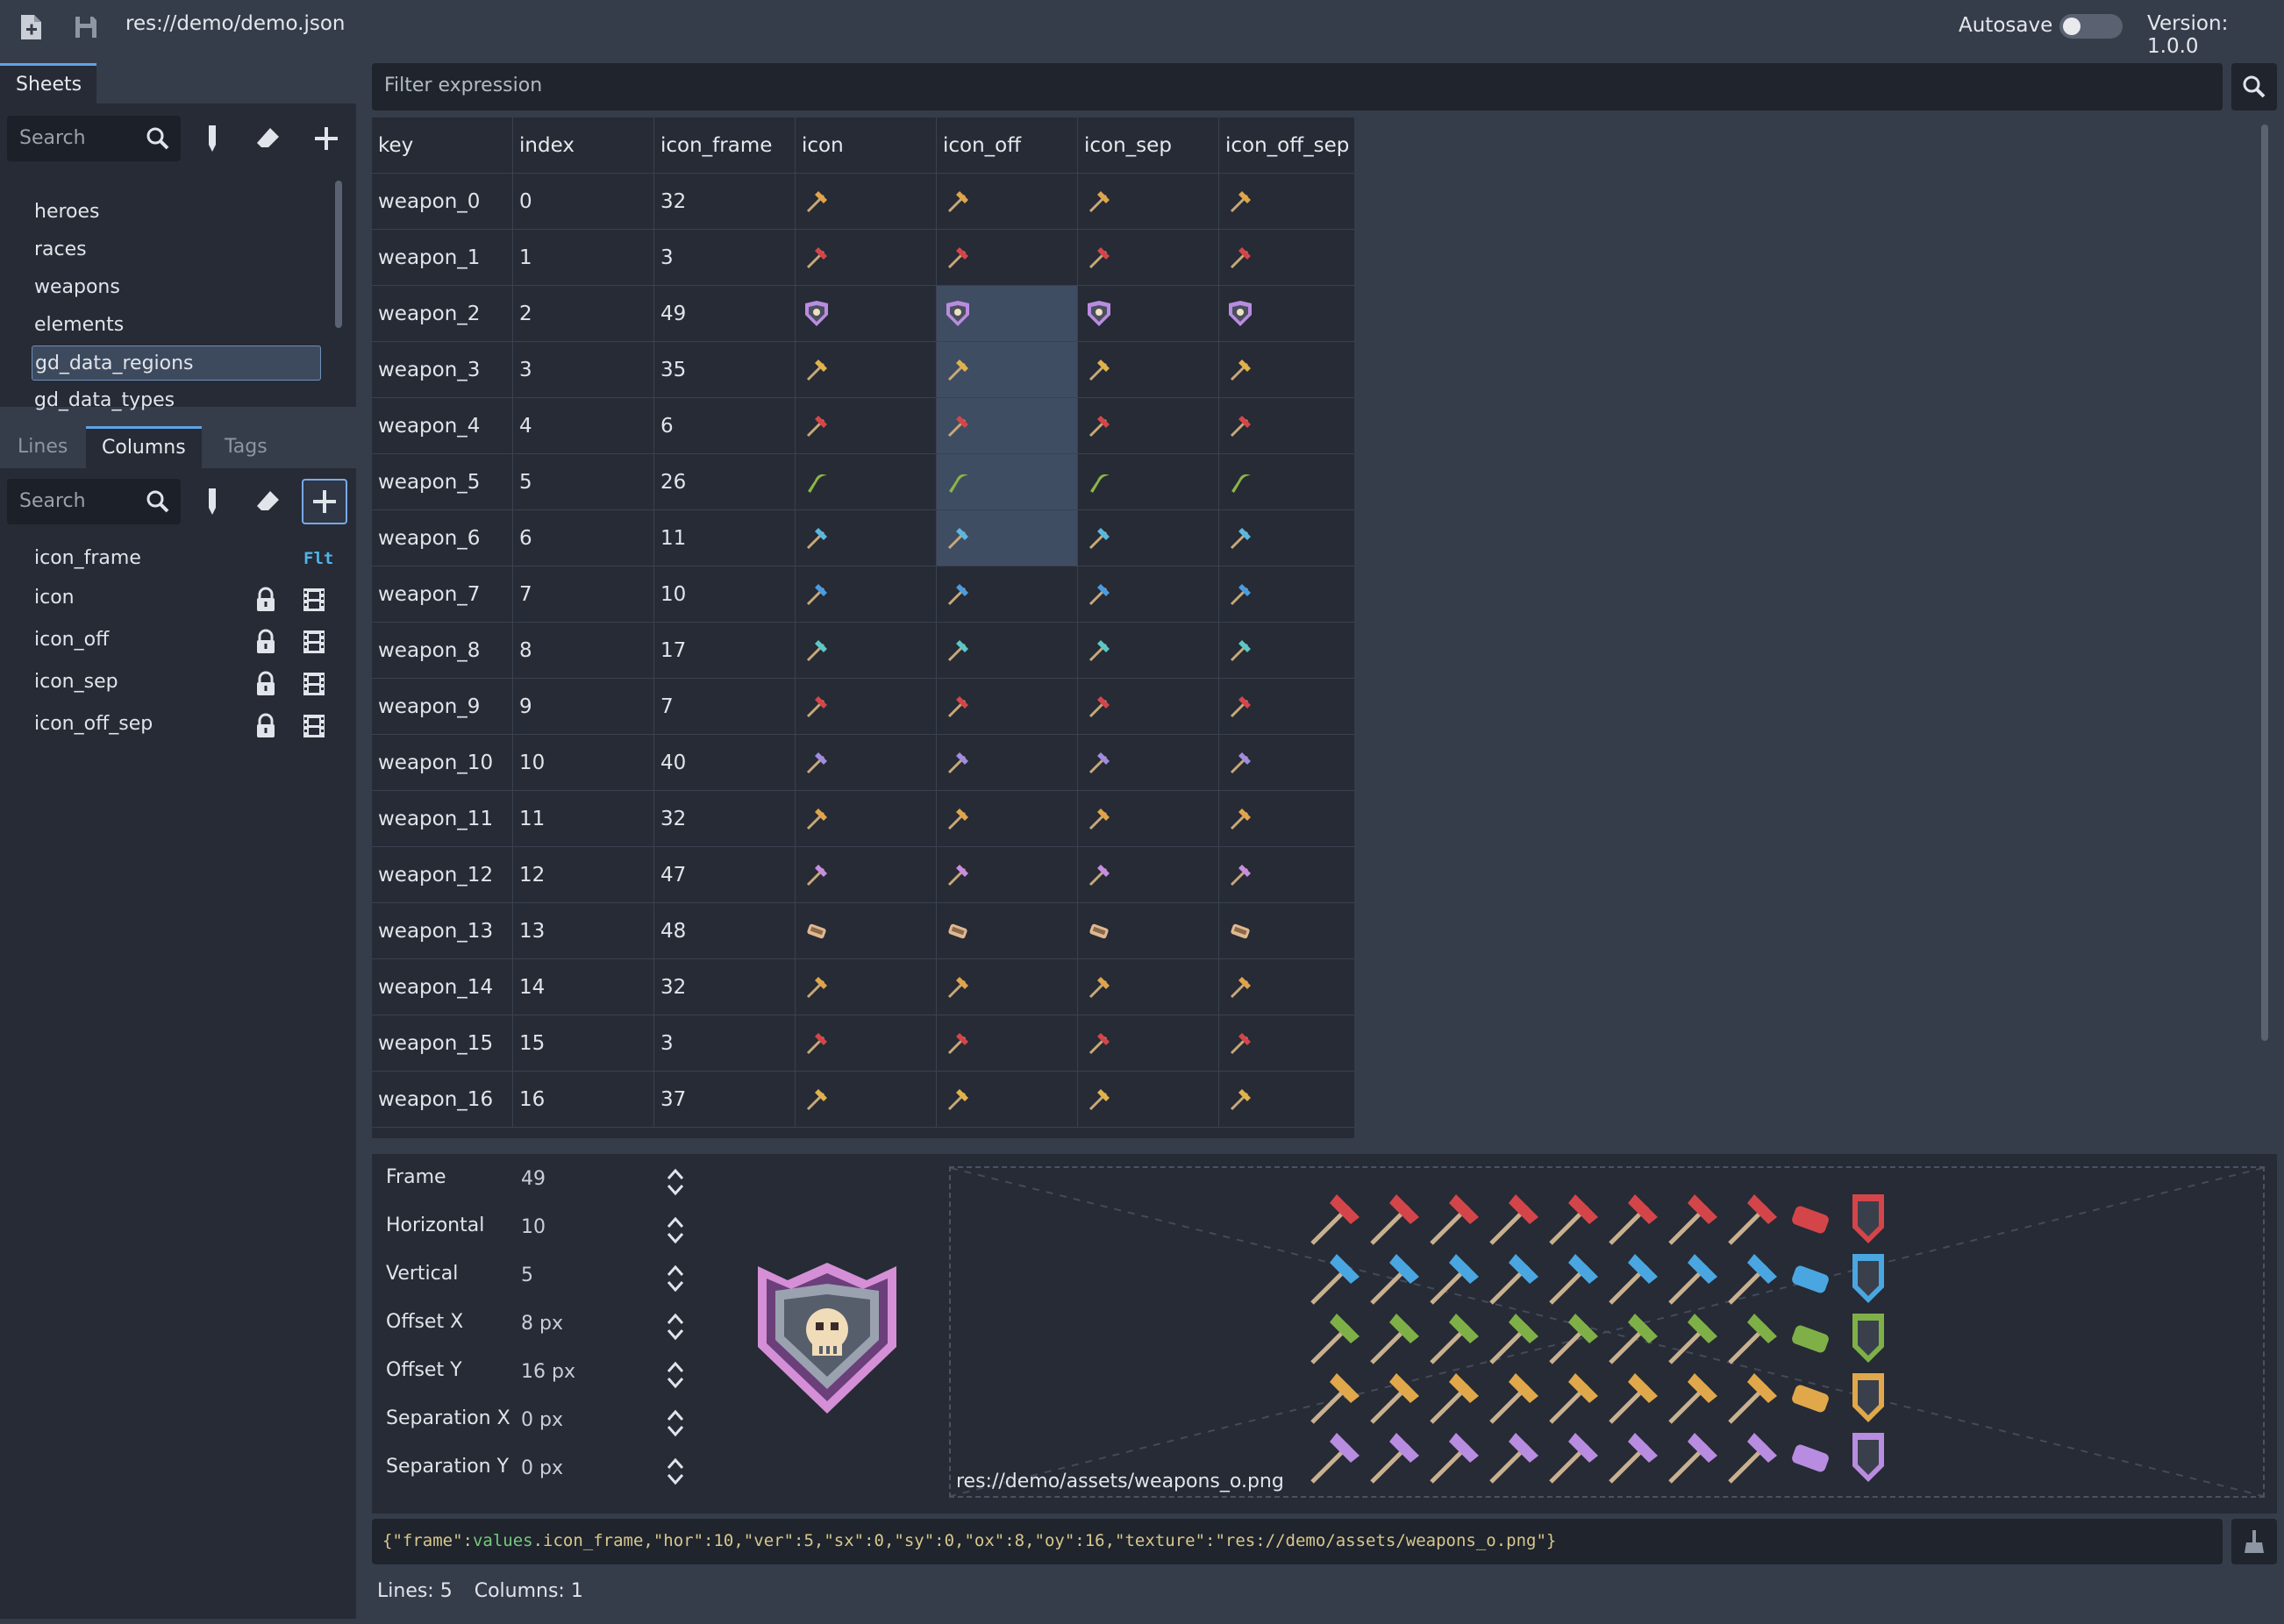 The width and height of the screenshot is (2284, 1624). I want to click on tab-columns: Columns, so click(144, 447).